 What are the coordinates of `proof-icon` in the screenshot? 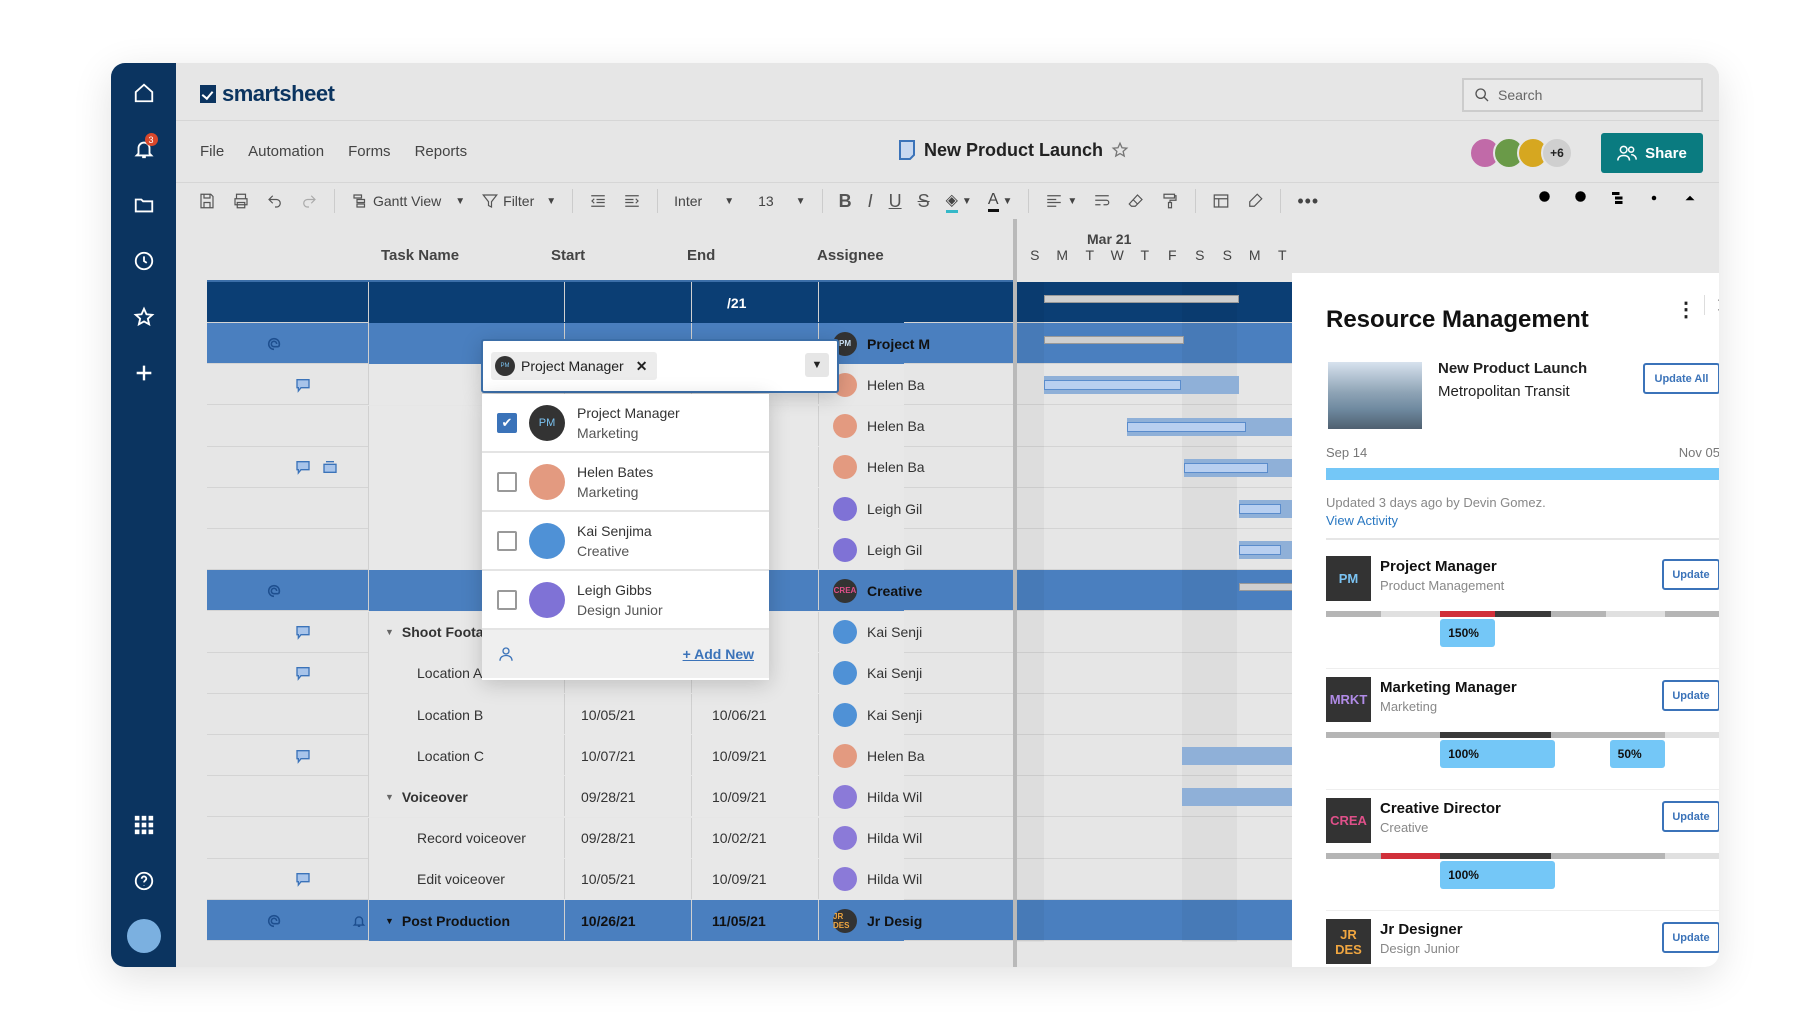 It's located at (330, 467).